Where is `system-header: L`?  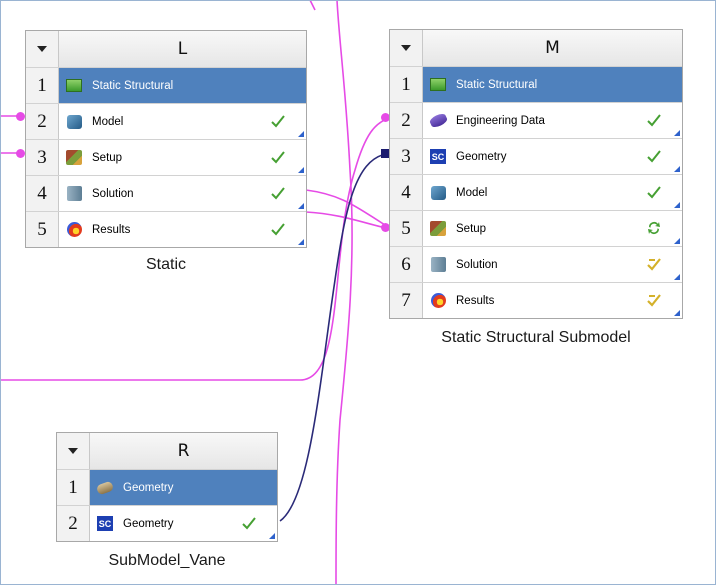
system-header: L is located at coordinates (166, 49).